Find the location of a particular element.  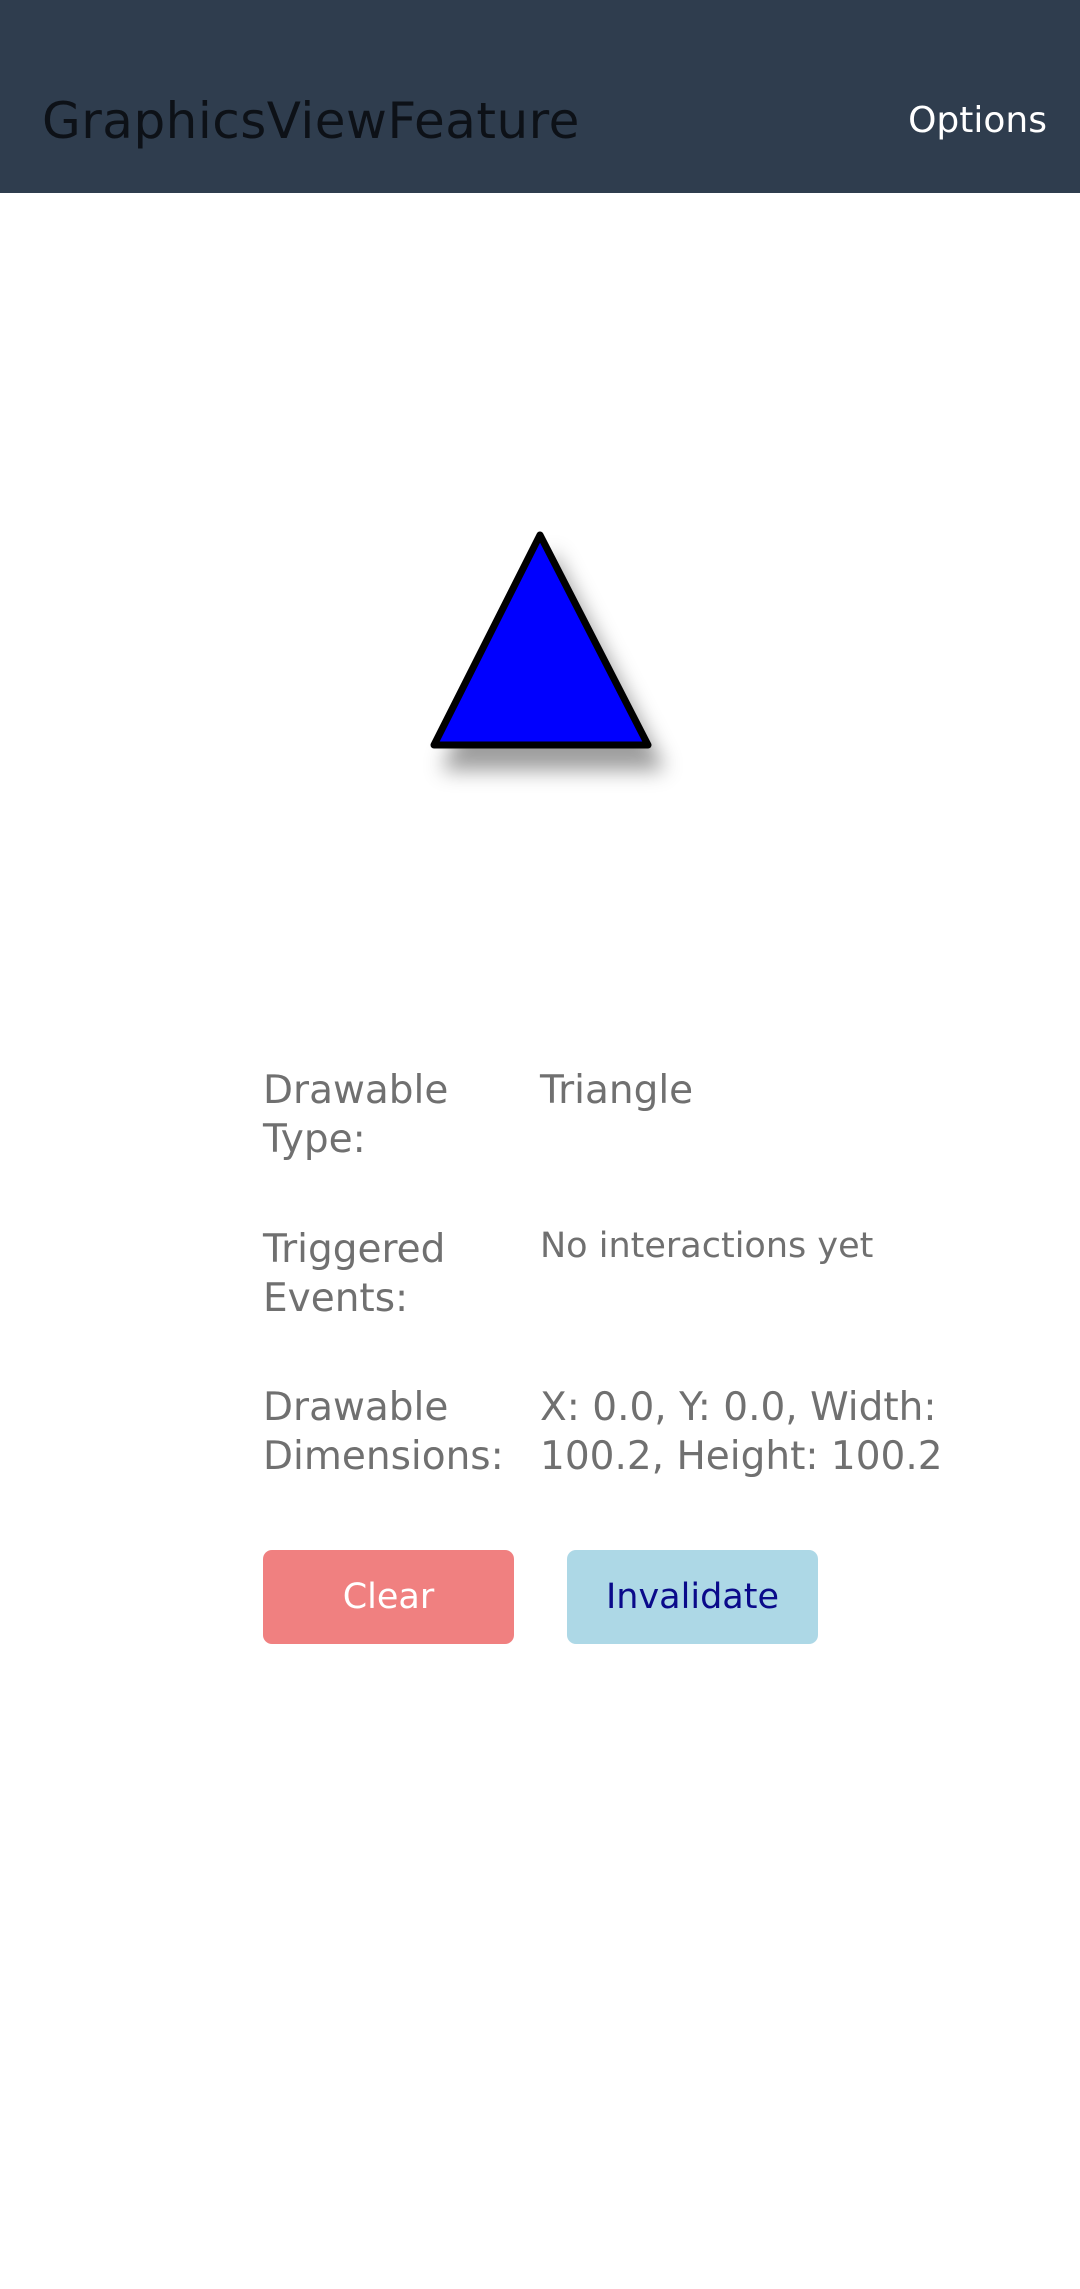

clear-button: Clear is located at coordinates (388, 1597).